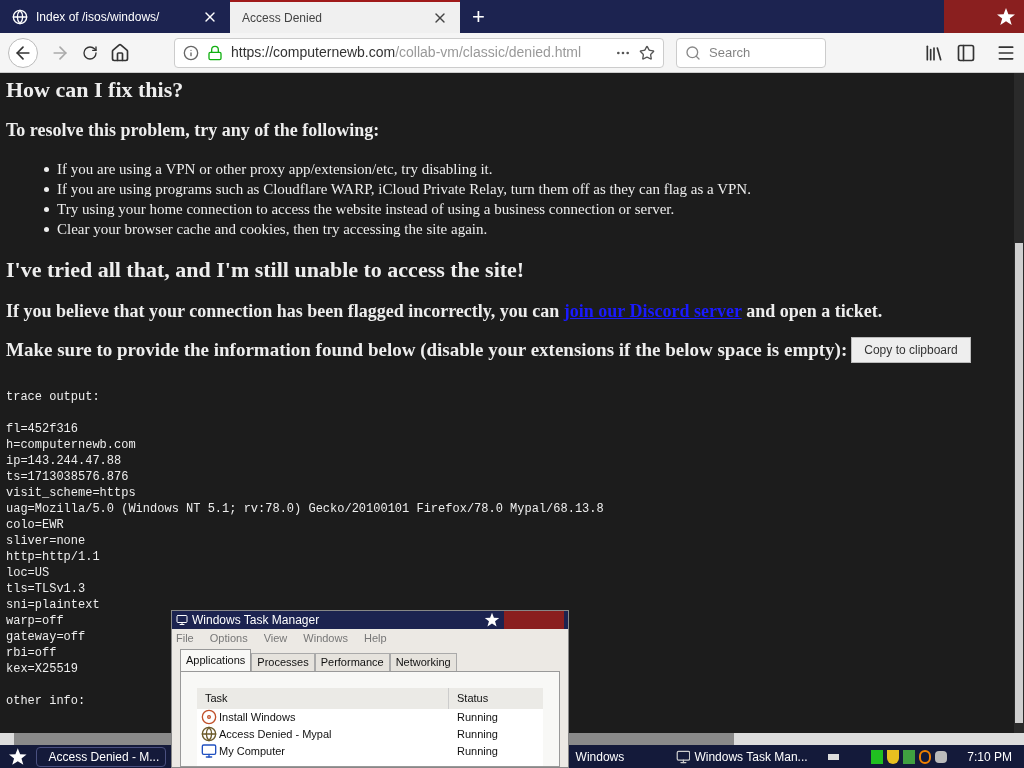 This screenshot has width=1024, height=768. I want to click on tab-title: Index of /isos/windows/, so click(98, 17).